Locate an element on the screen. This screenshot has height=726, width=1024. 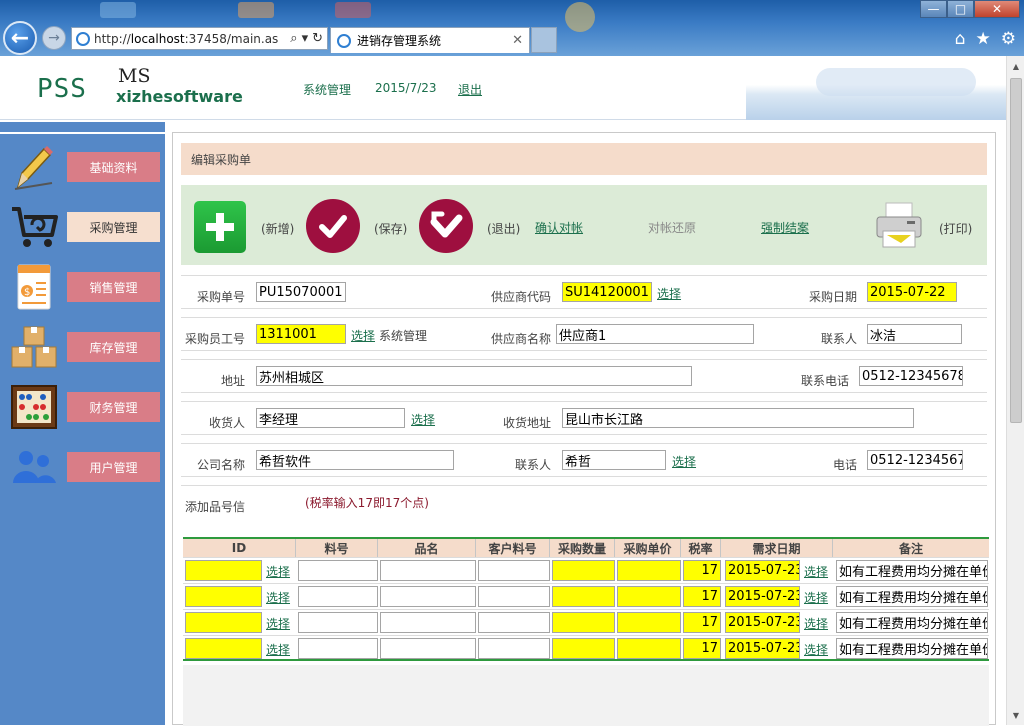
print-button is located at coordinates (899, 225).